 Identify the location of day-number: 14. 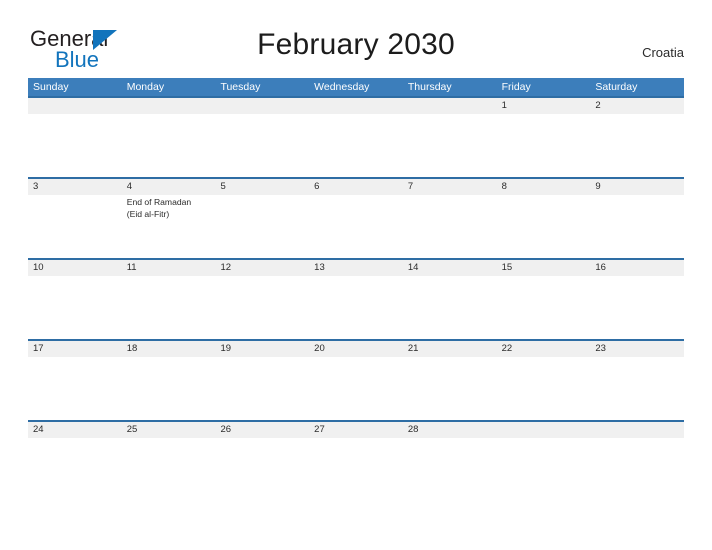
(450, 268).